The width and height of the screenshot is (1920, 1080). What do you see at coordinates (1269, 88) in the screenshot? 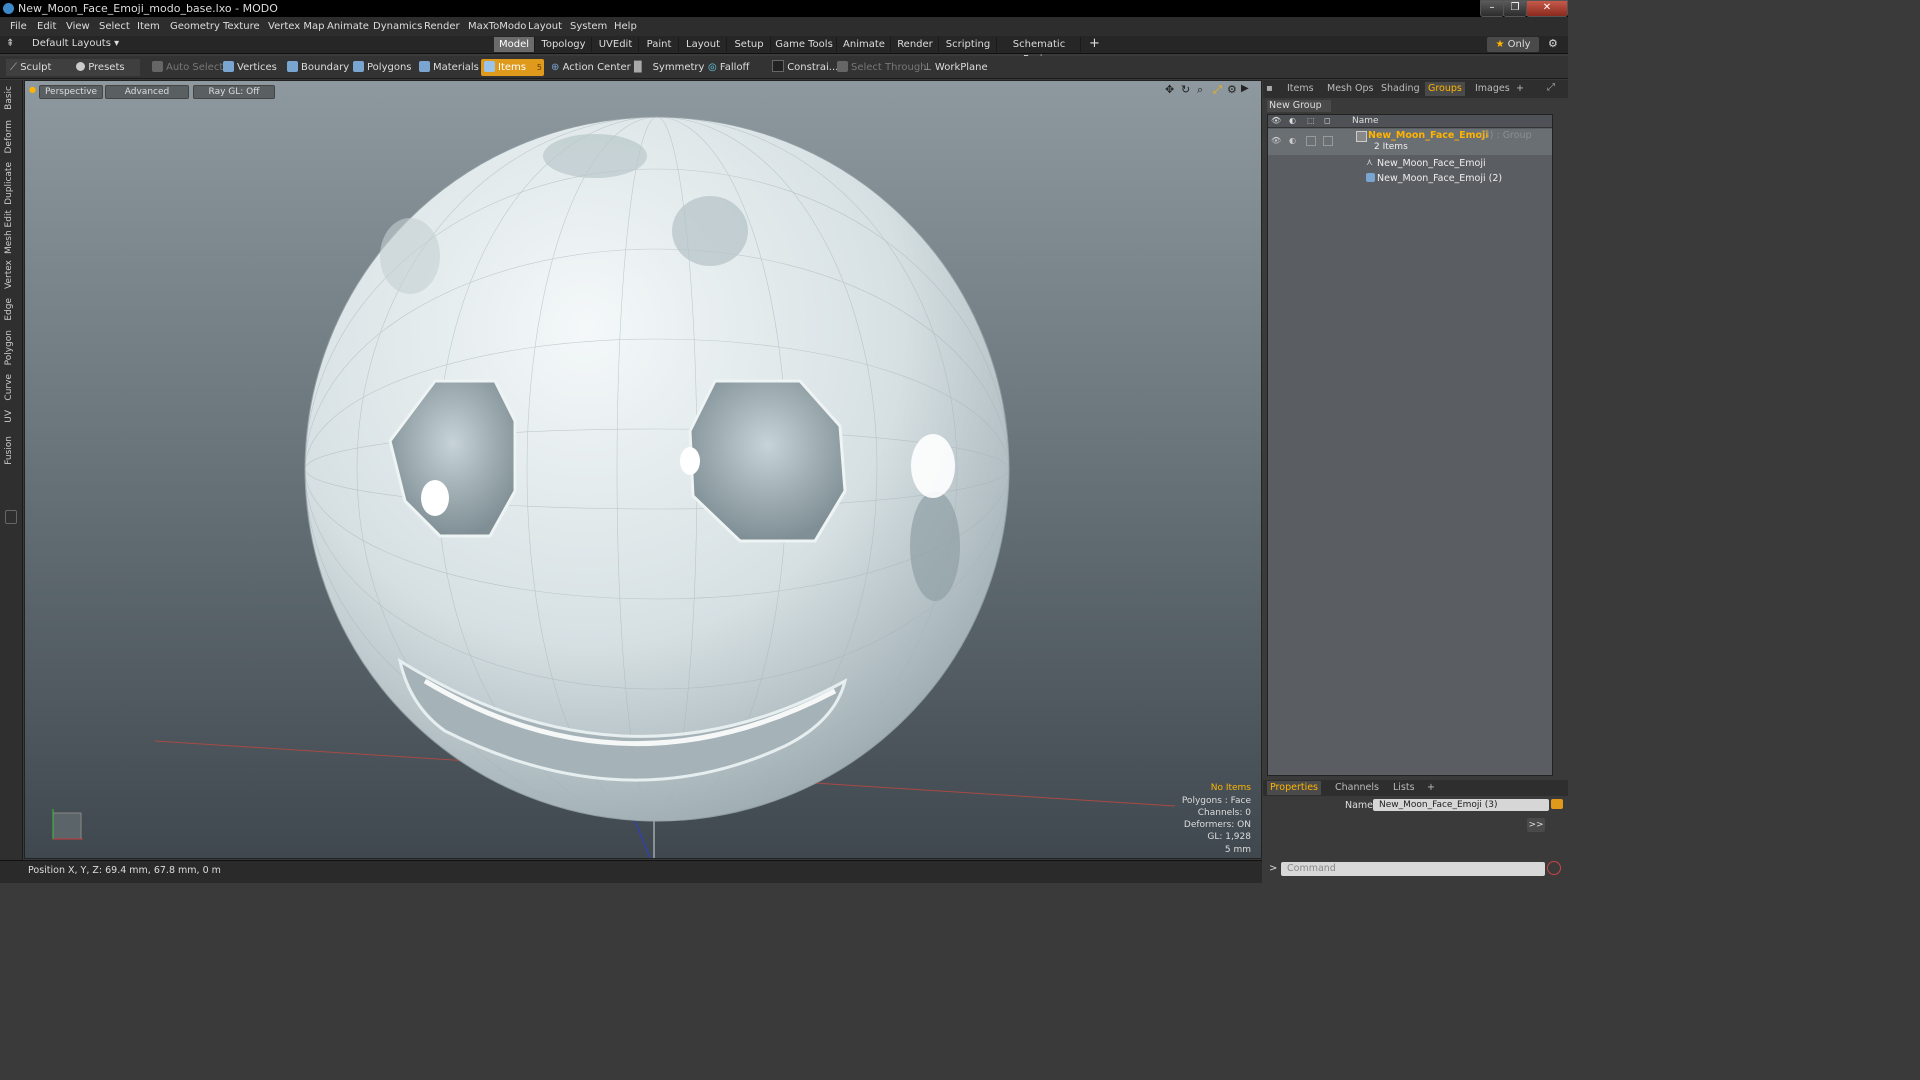
I see `panel-menu-icon: ▪` at bounding box center [1269, 88].